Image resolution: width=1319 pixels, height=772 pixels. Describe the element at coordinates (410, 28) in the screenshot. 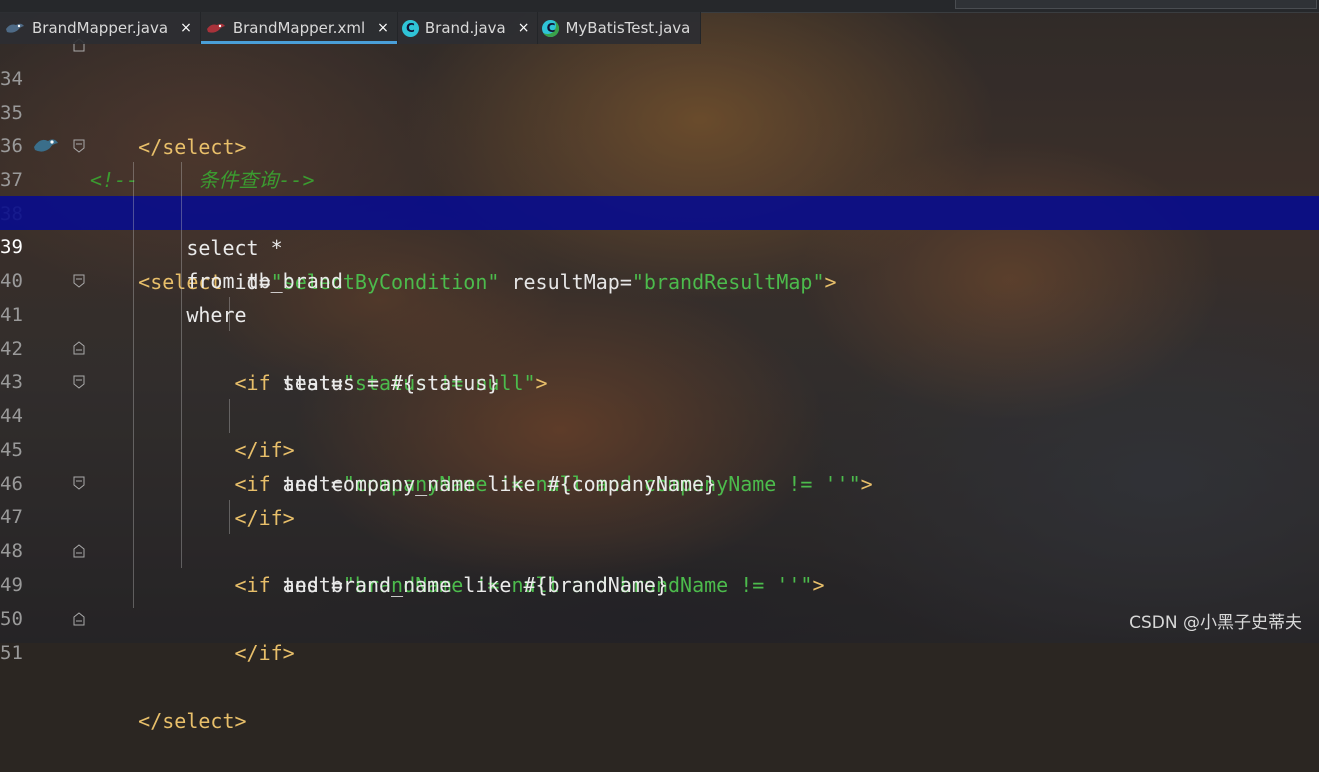

I see `java-class-icon: C` at that location.